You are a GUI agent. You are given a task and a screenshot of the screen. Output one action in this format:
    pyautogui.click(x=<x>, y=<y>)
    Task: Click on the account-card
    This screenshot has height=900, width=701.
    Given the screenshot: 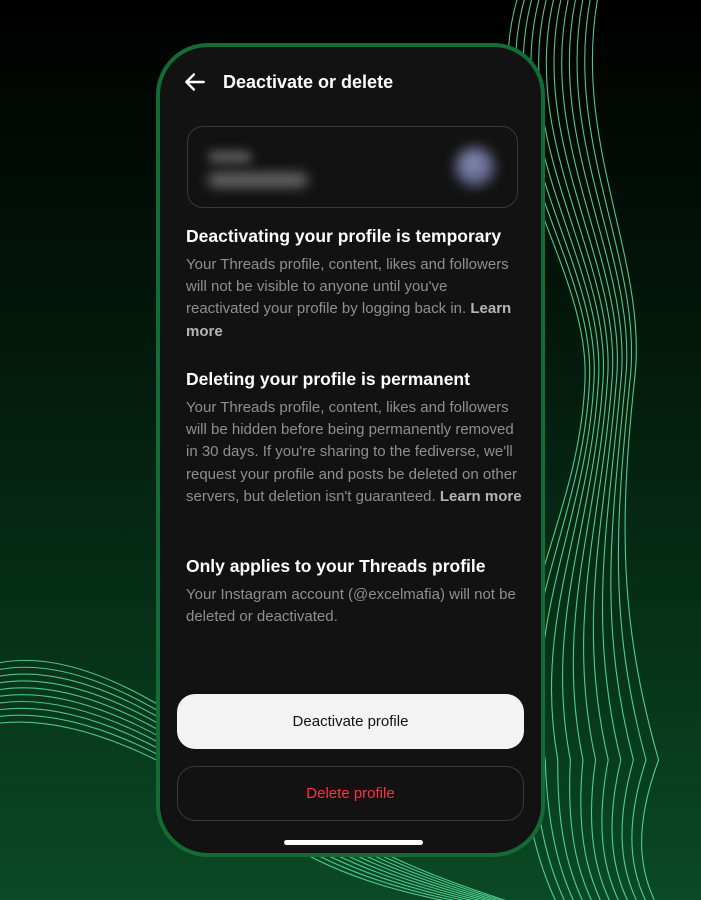 What is the action you would take?
    pyautogui.click(x=352, y=167)
    